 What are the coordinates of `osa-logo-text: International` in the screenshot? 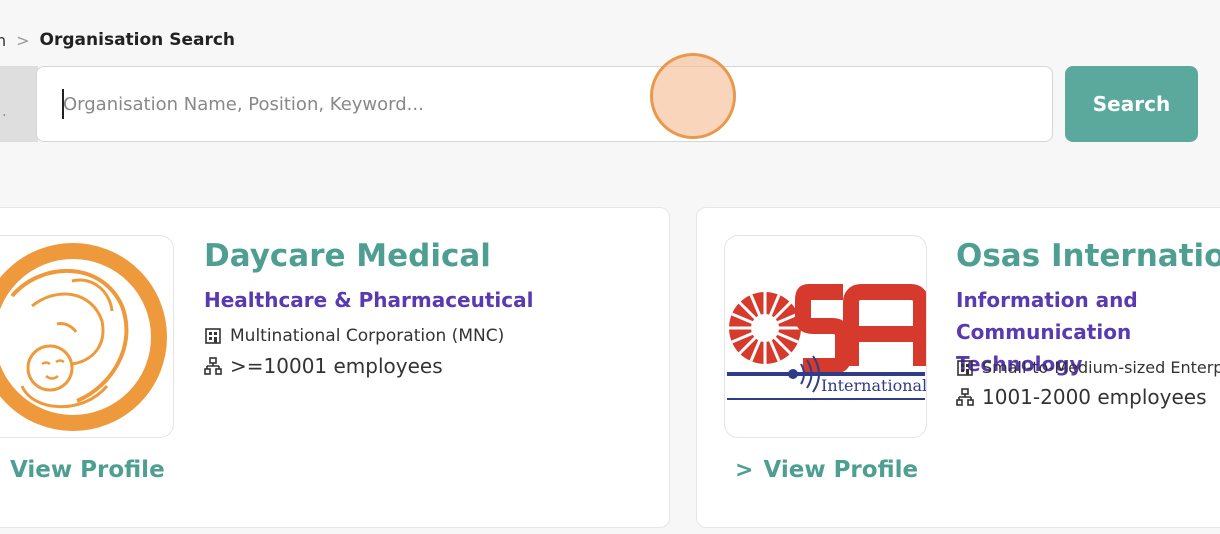 It's located at (874, 385).